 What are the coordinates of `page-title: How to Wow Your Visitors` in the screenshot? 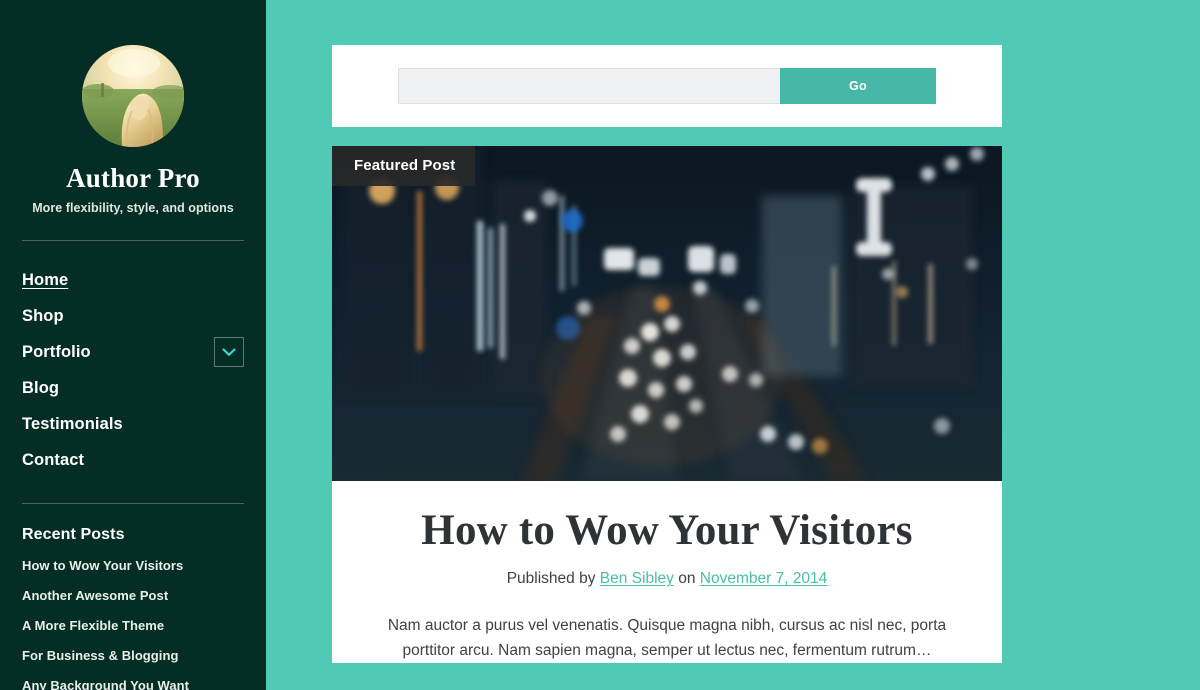 It's located at (667, 531).